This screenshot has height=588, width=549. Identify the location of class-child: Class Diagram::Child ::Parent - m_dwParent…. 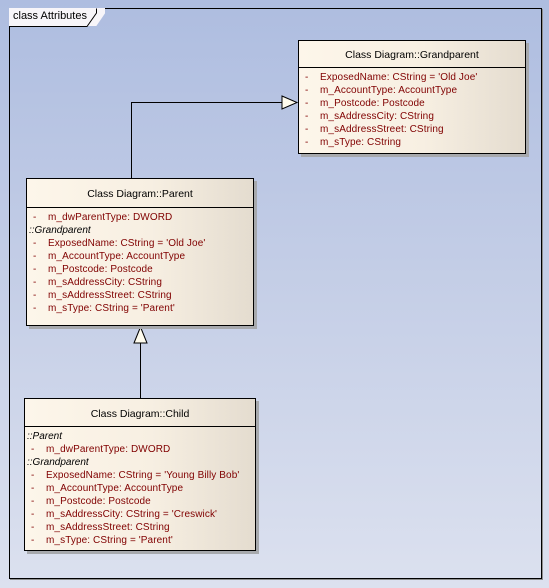
(140, 474).